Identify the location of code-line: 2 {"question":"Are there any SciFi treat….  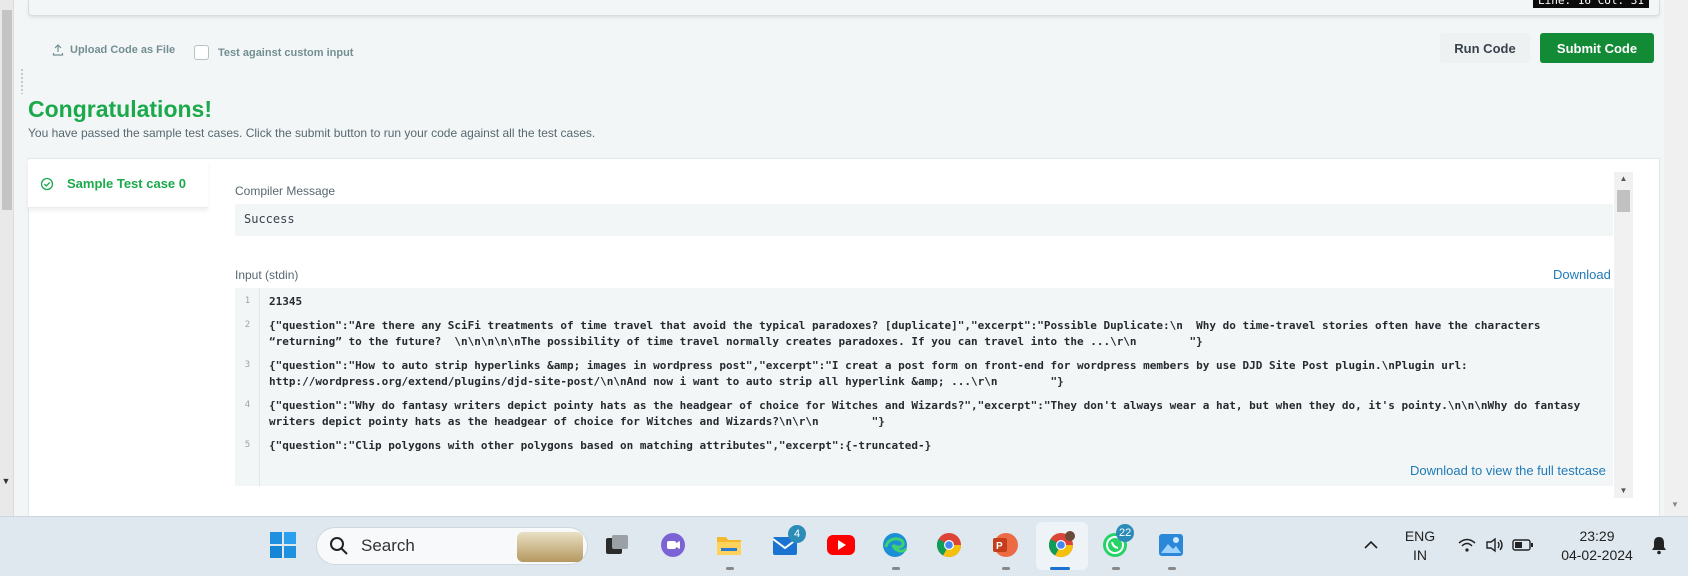
(924, 334).